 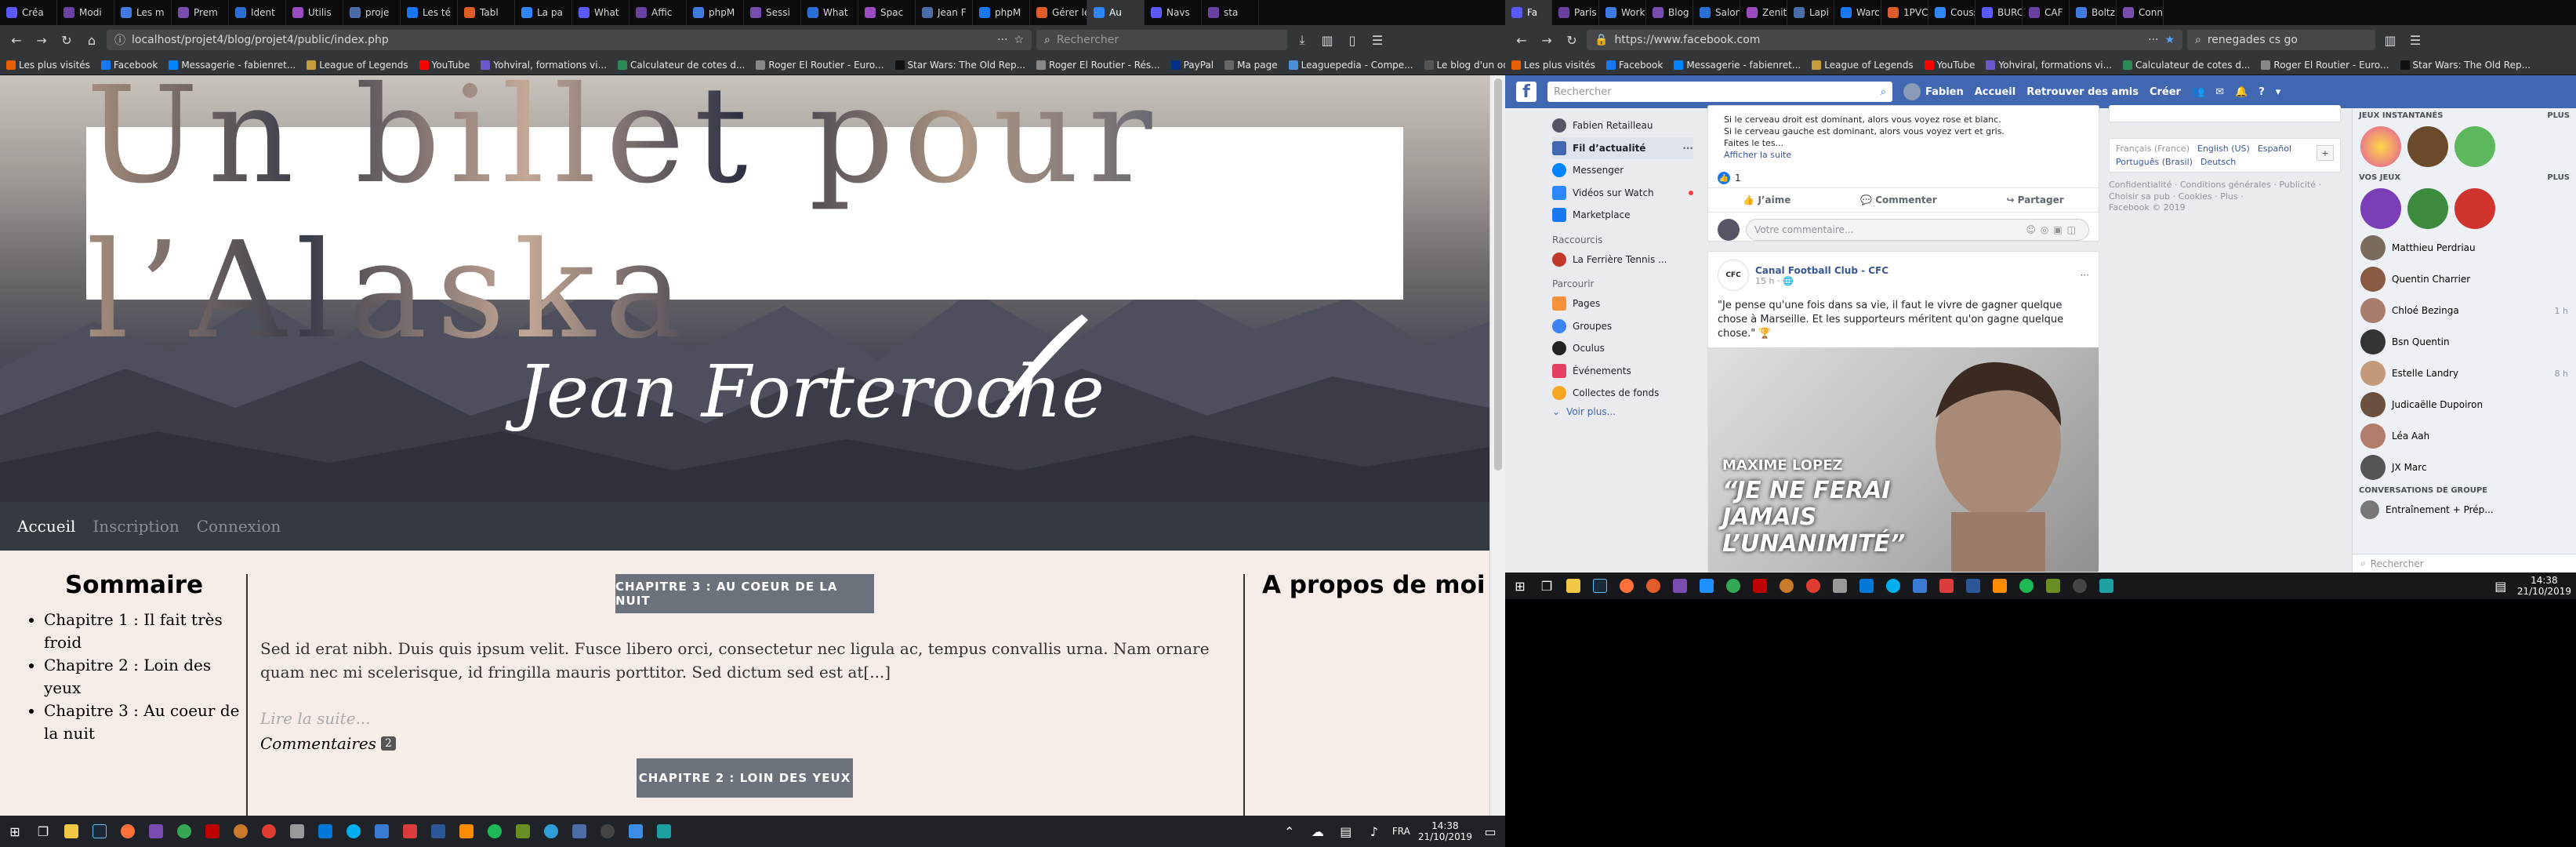 What do you see at coordinates (1019, 40) in the screenshot?
I see `bookmark-star-icon: ☆` at bounding box center [1019, 40].